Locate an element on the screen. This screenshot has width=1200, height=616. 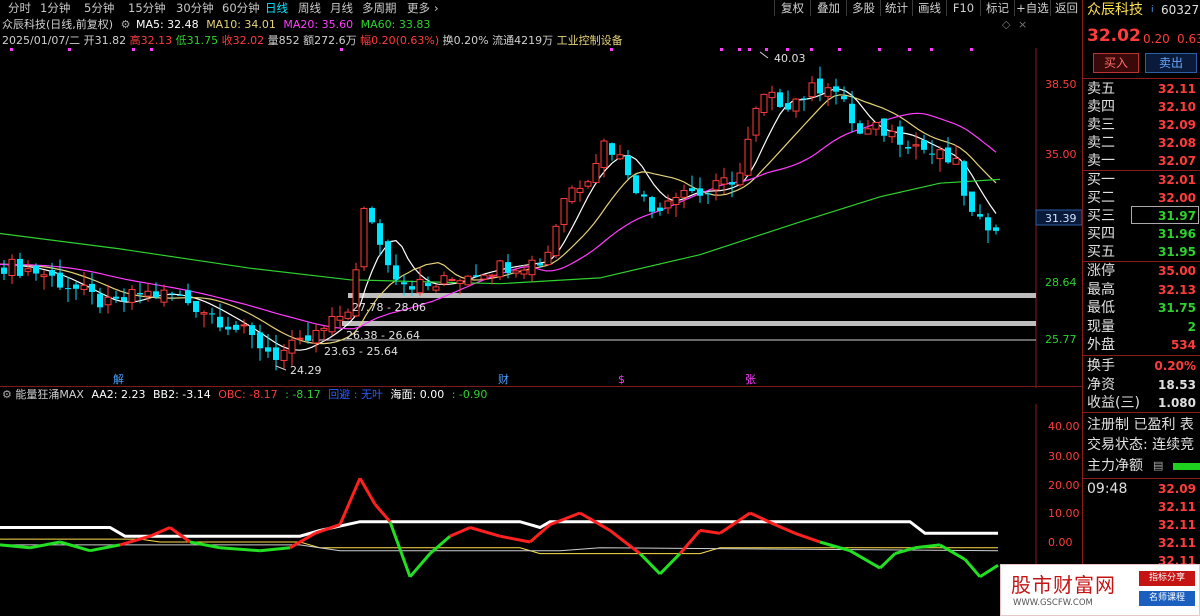
add-watchlist-button: +自选 is located at coordinates (1032, 8).